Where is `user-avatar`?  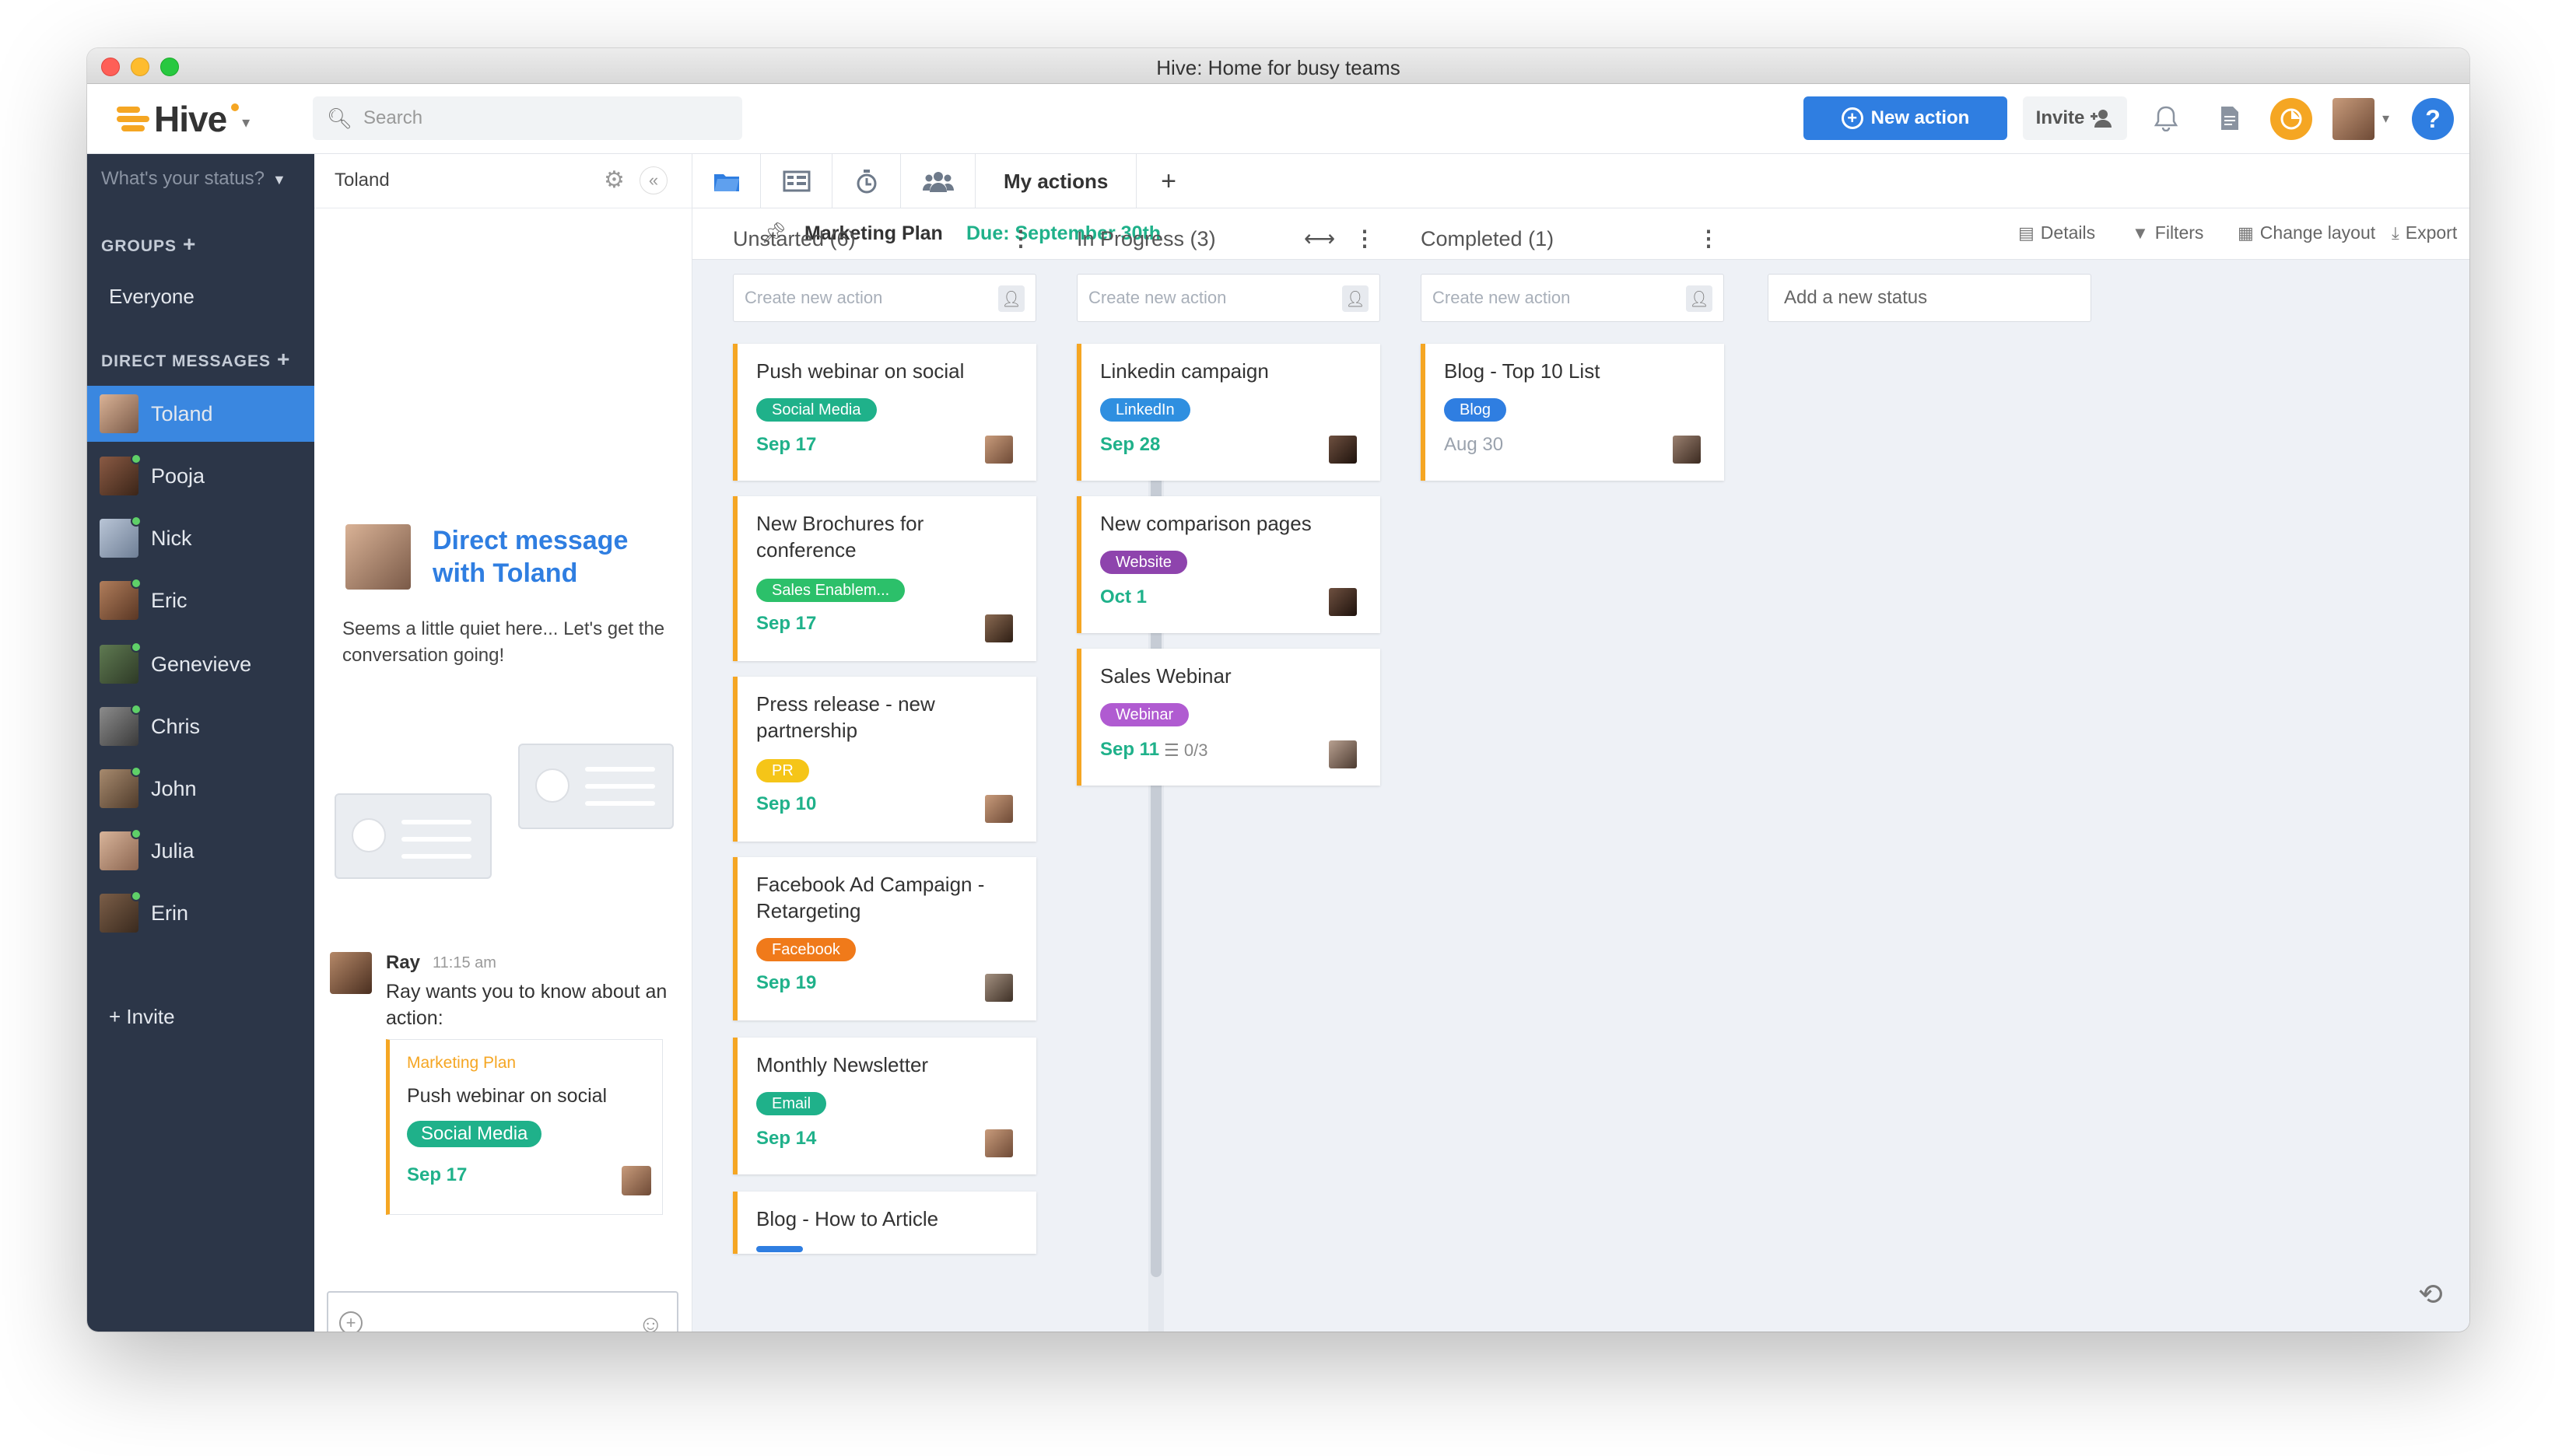
user-avatar is located at coordinates (2353, 119).